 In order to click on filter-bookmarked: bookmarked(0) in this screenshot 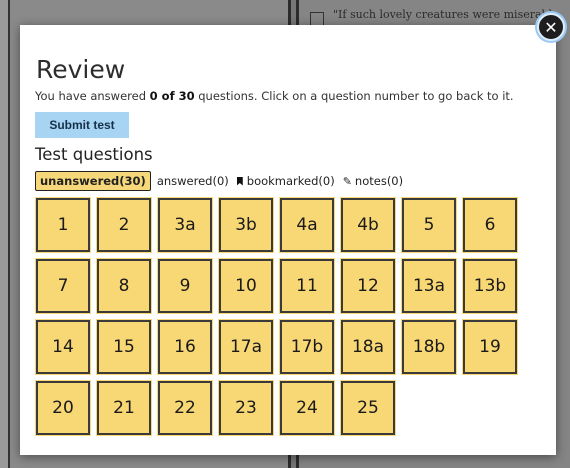, I will do `click(285, 181)`.